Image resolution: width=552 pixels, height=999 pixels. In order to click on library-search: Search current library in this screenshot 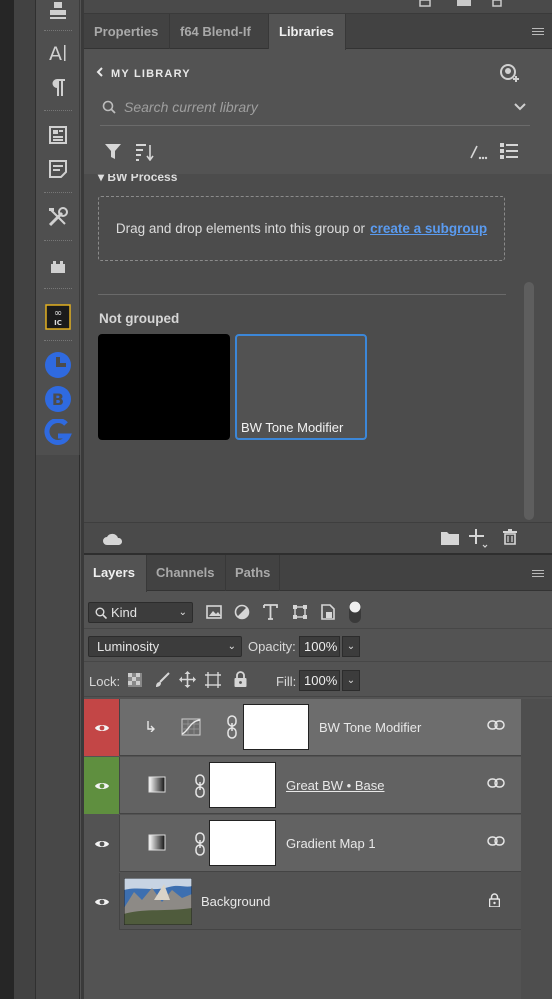, I will do `click(315, 111)`.